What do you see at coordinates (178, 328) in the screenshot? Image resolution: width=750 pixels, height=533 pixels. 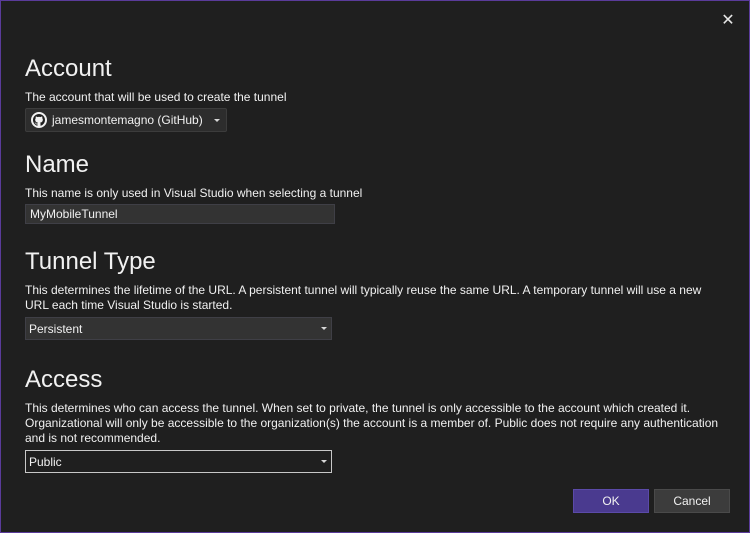 I see `tunnel-type-select: Persistent` at bounding box center [178, 328].